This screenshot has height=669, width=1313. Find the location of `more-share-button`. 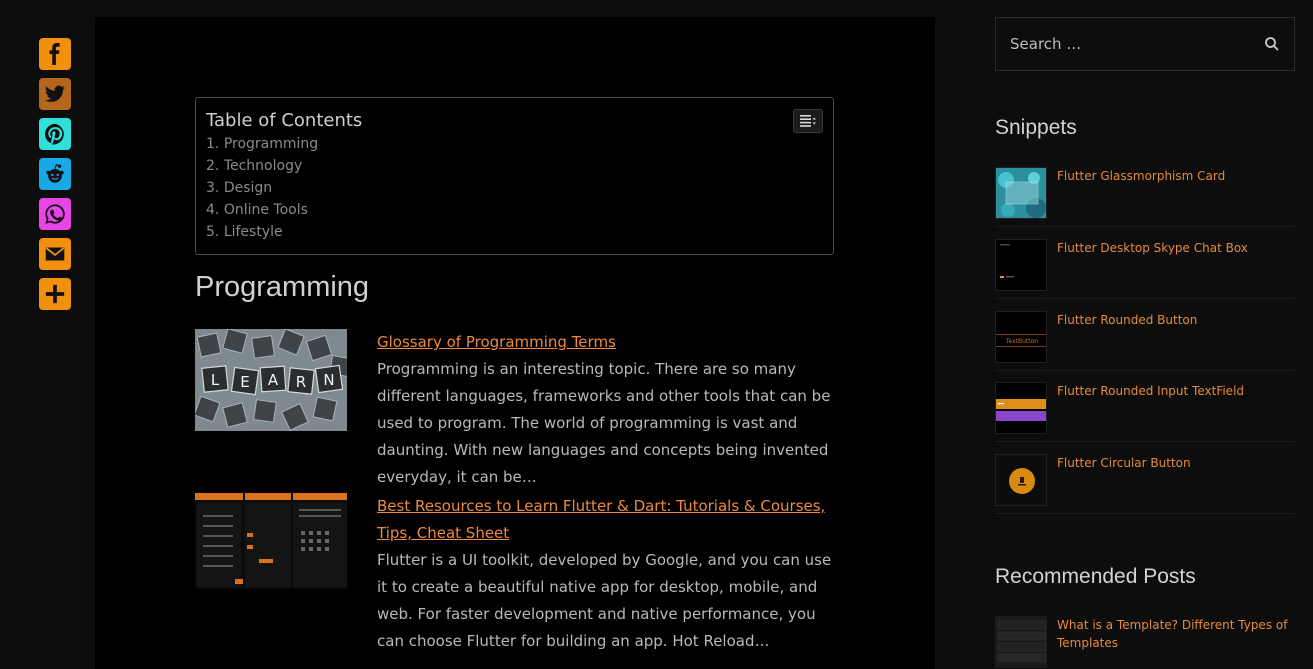

more-share-button is located at coordinates (55, 294).